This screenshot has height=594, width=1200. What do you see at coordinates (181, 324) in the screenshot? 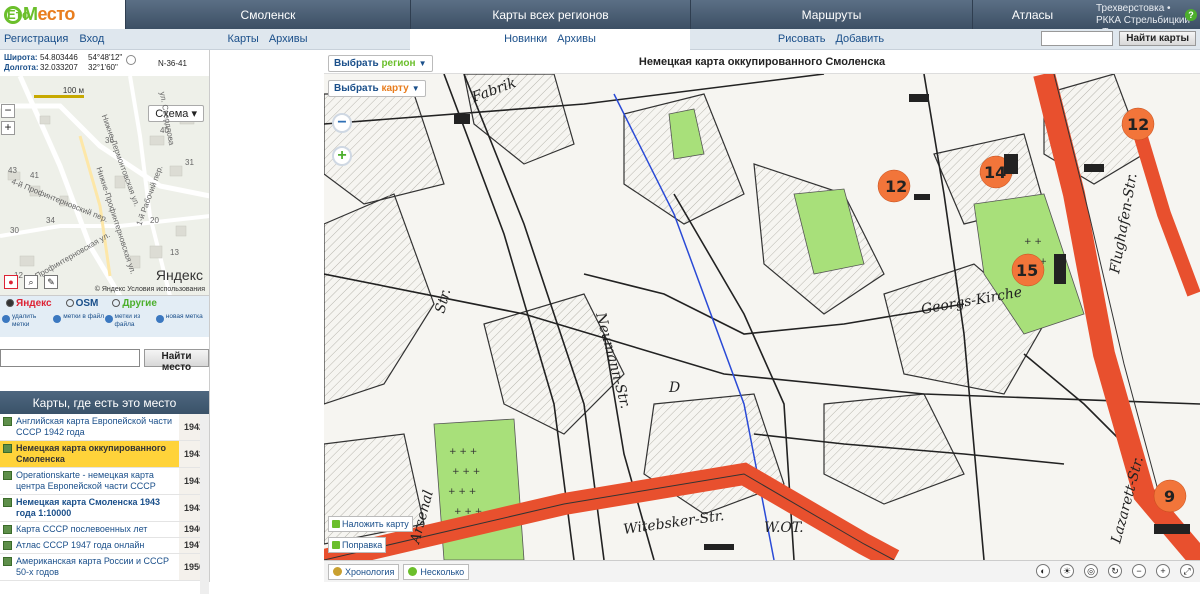
I see `new-marker-tool: новая метка` at bounding box center [181, 324].